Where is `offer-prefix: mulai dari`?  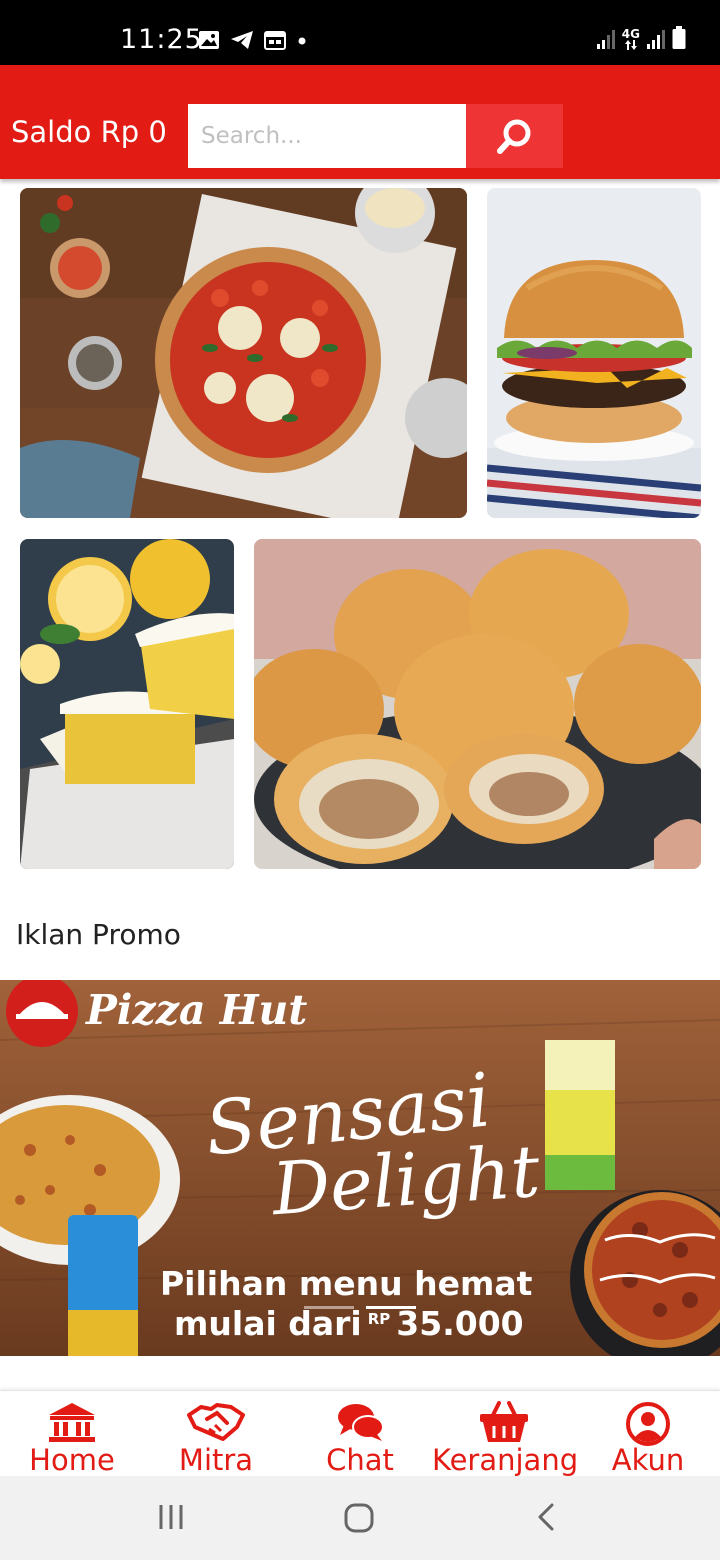
offer-prefix: mulai dari is located at coordinates (268, 1323).